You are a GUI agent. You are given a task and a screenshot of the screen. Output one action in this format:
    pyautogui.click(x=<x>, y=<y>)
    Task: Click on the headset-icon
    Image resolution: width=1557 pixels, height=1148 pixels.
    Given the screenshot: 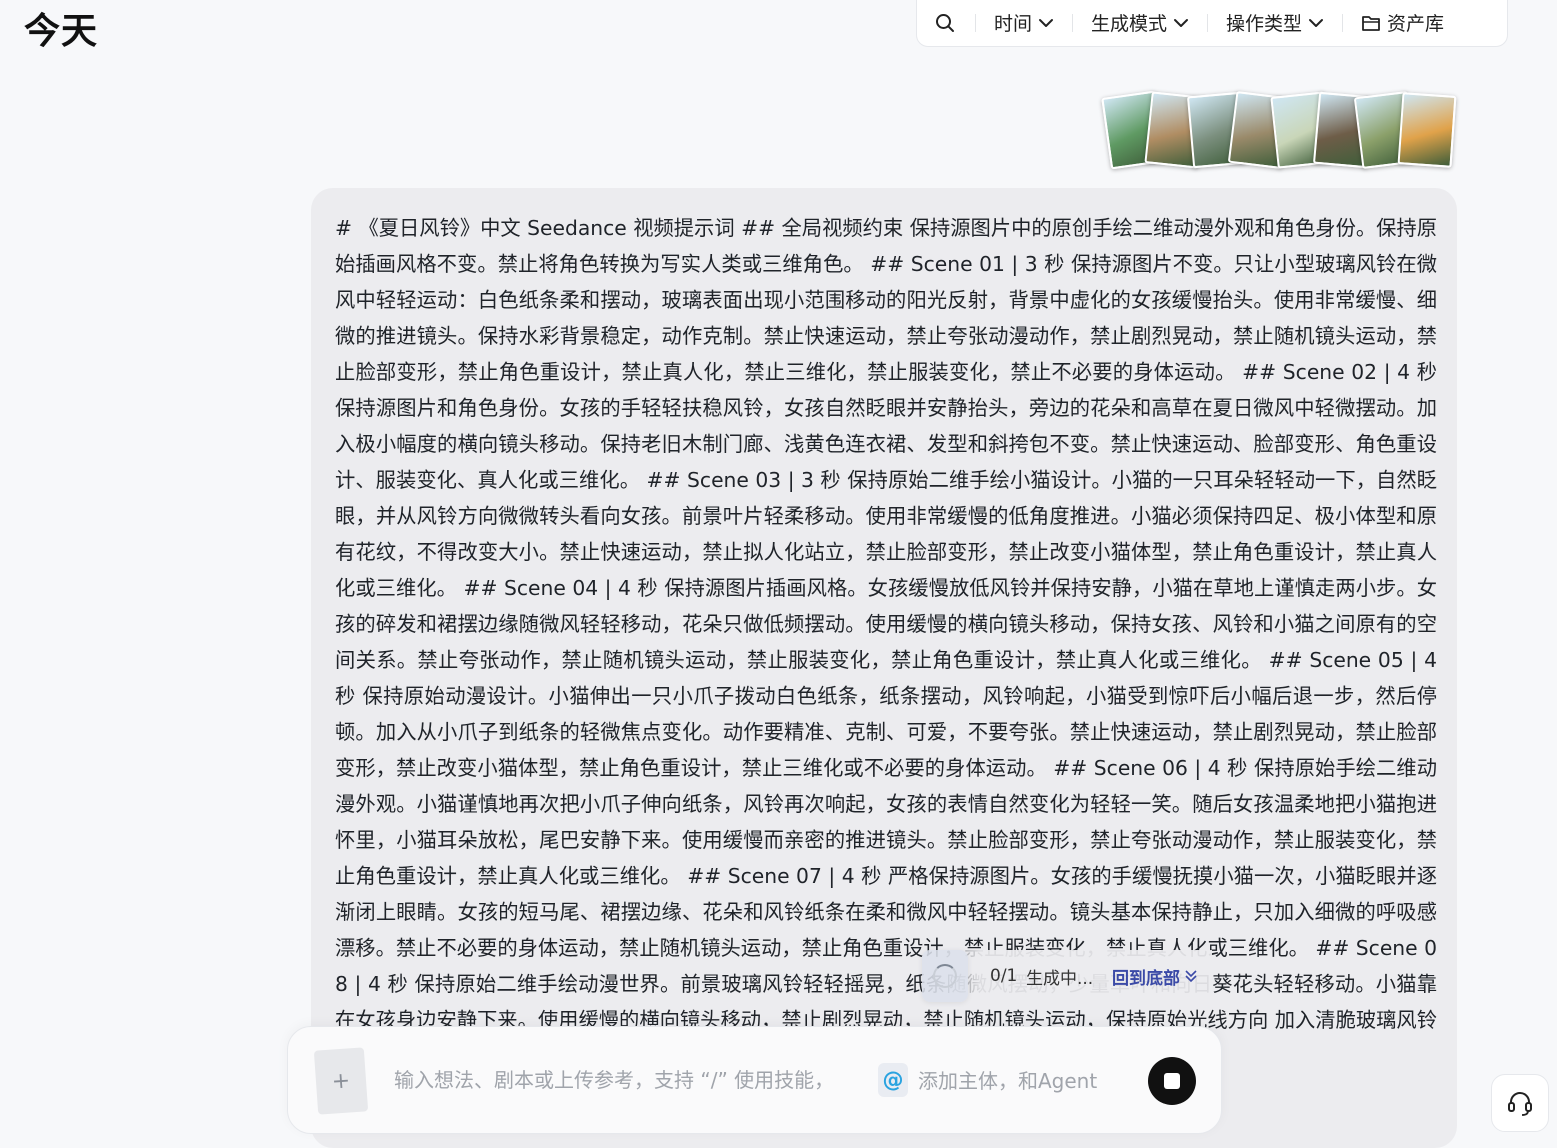 What is the action you would take?
    pyautogui.click(x=1520, y=1104)
    